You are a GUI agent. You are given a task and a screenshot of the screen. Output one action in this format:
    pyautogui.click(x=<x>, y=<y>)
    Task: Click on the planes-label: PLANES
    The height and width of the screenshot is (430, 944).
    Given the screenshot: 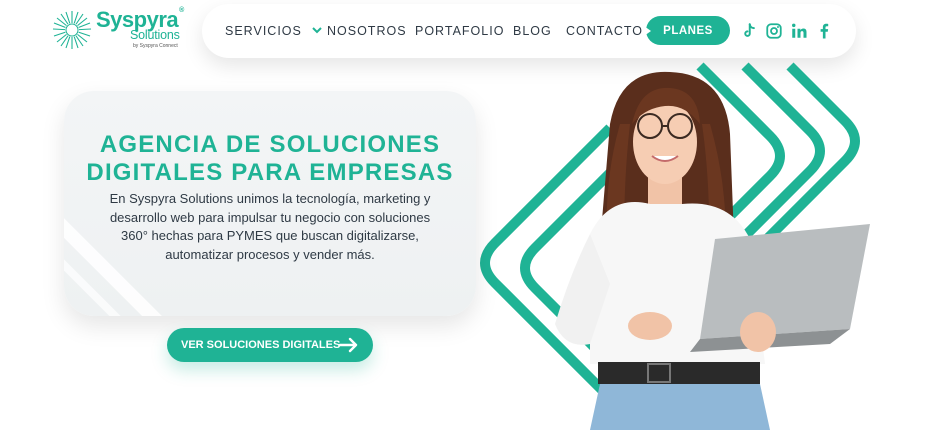 What is the action you would take?
    pyautogui.click(x=688, y=30)
    